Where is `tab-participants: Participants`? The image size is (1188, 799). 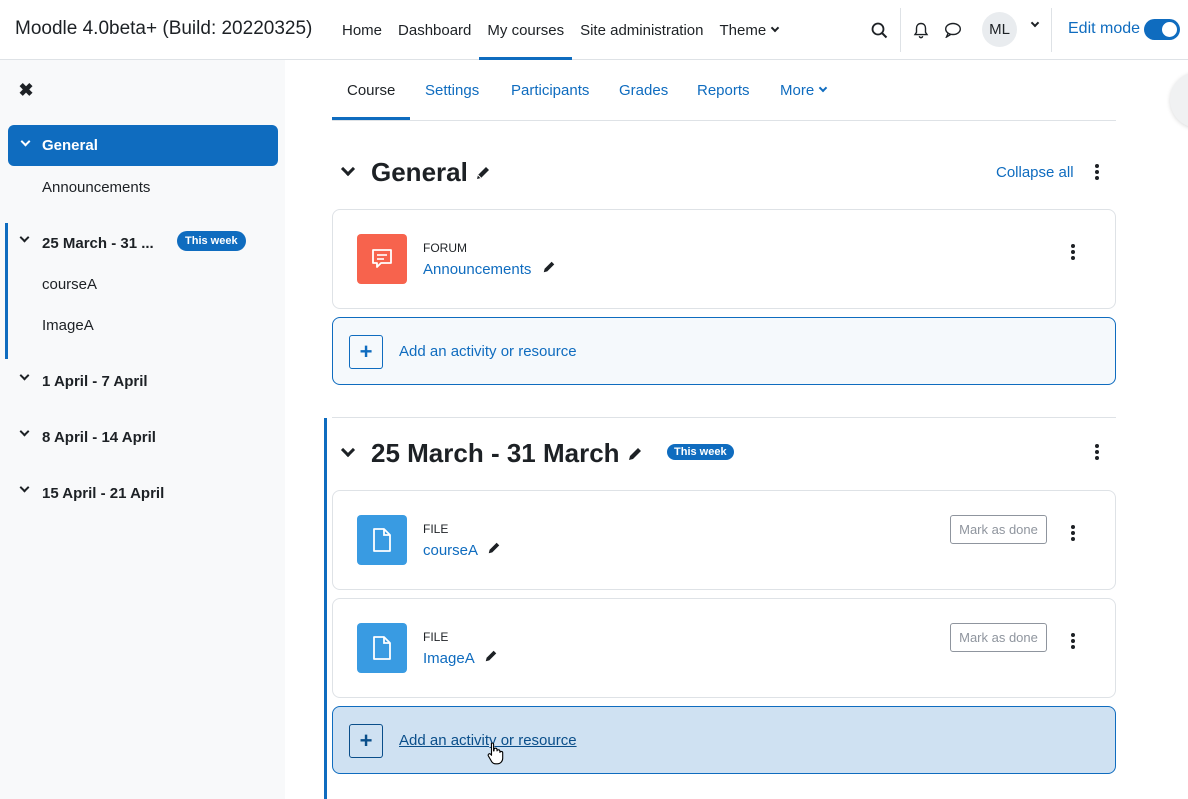 tab-participants: Participants is located at coordinates (550, 90).